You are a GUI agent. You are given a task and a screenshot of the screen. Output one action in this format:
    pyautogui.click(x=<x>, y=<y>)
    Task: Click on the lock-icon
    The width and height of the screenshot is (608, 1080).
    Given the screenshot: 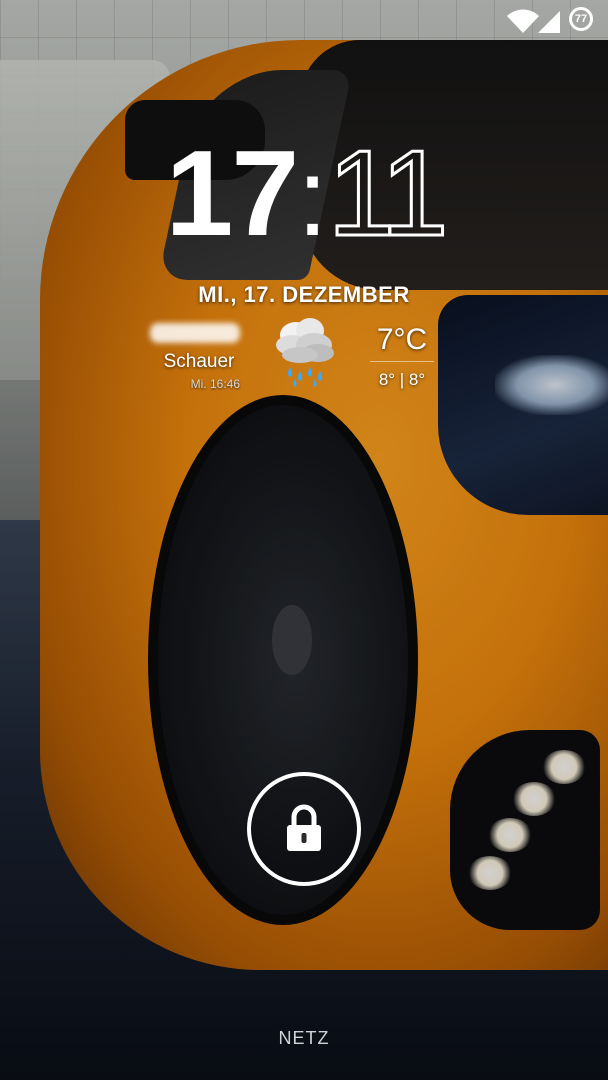 What is the action you would take?
    pyautogui.click(x=304, y=827)
    